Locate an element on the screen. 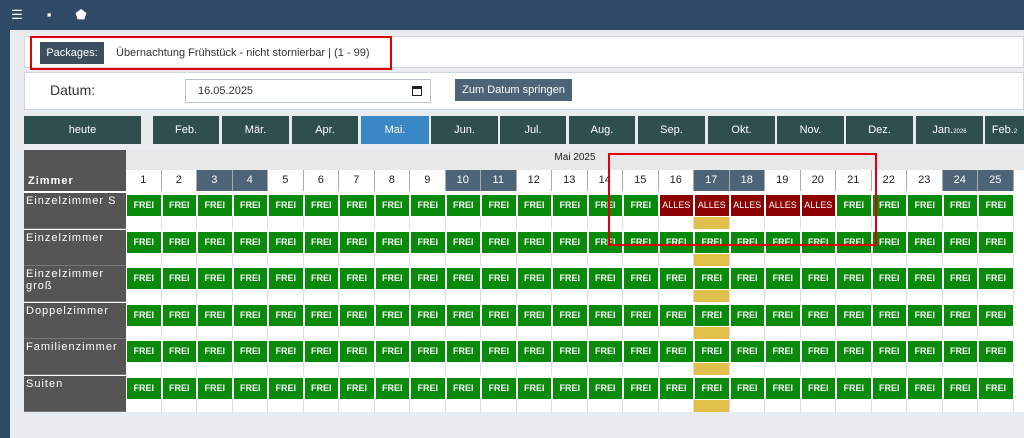 The image size is (1024, 438). calendar-icon is located at coordinates (417, 91).